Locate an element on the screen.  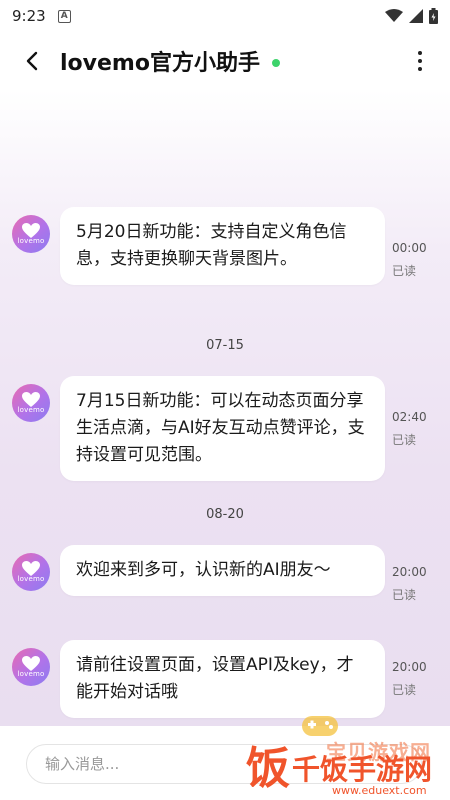
more-options-button is located at coordinates (420, 61).